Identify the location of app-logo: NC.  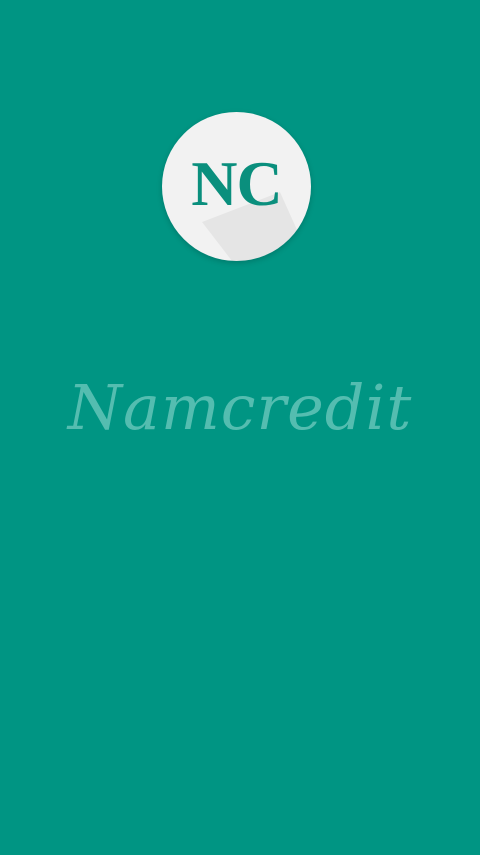
(236, 186).